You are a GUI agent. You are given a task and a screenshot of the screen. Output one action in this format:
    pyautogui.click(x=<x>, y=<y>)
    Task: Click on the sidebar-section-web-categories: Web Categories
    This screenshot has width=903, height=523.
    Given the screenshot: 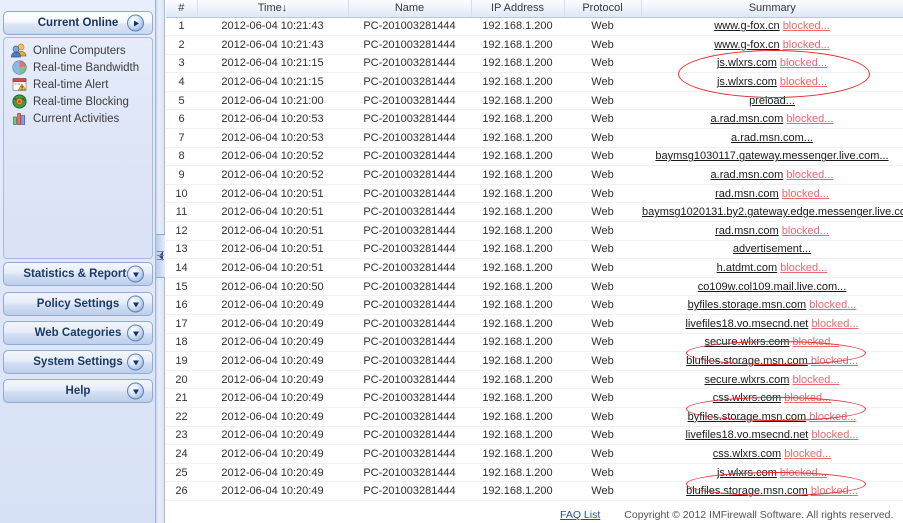 What is the action you would take?
    pyautogui.click(x=78, y=333)
    